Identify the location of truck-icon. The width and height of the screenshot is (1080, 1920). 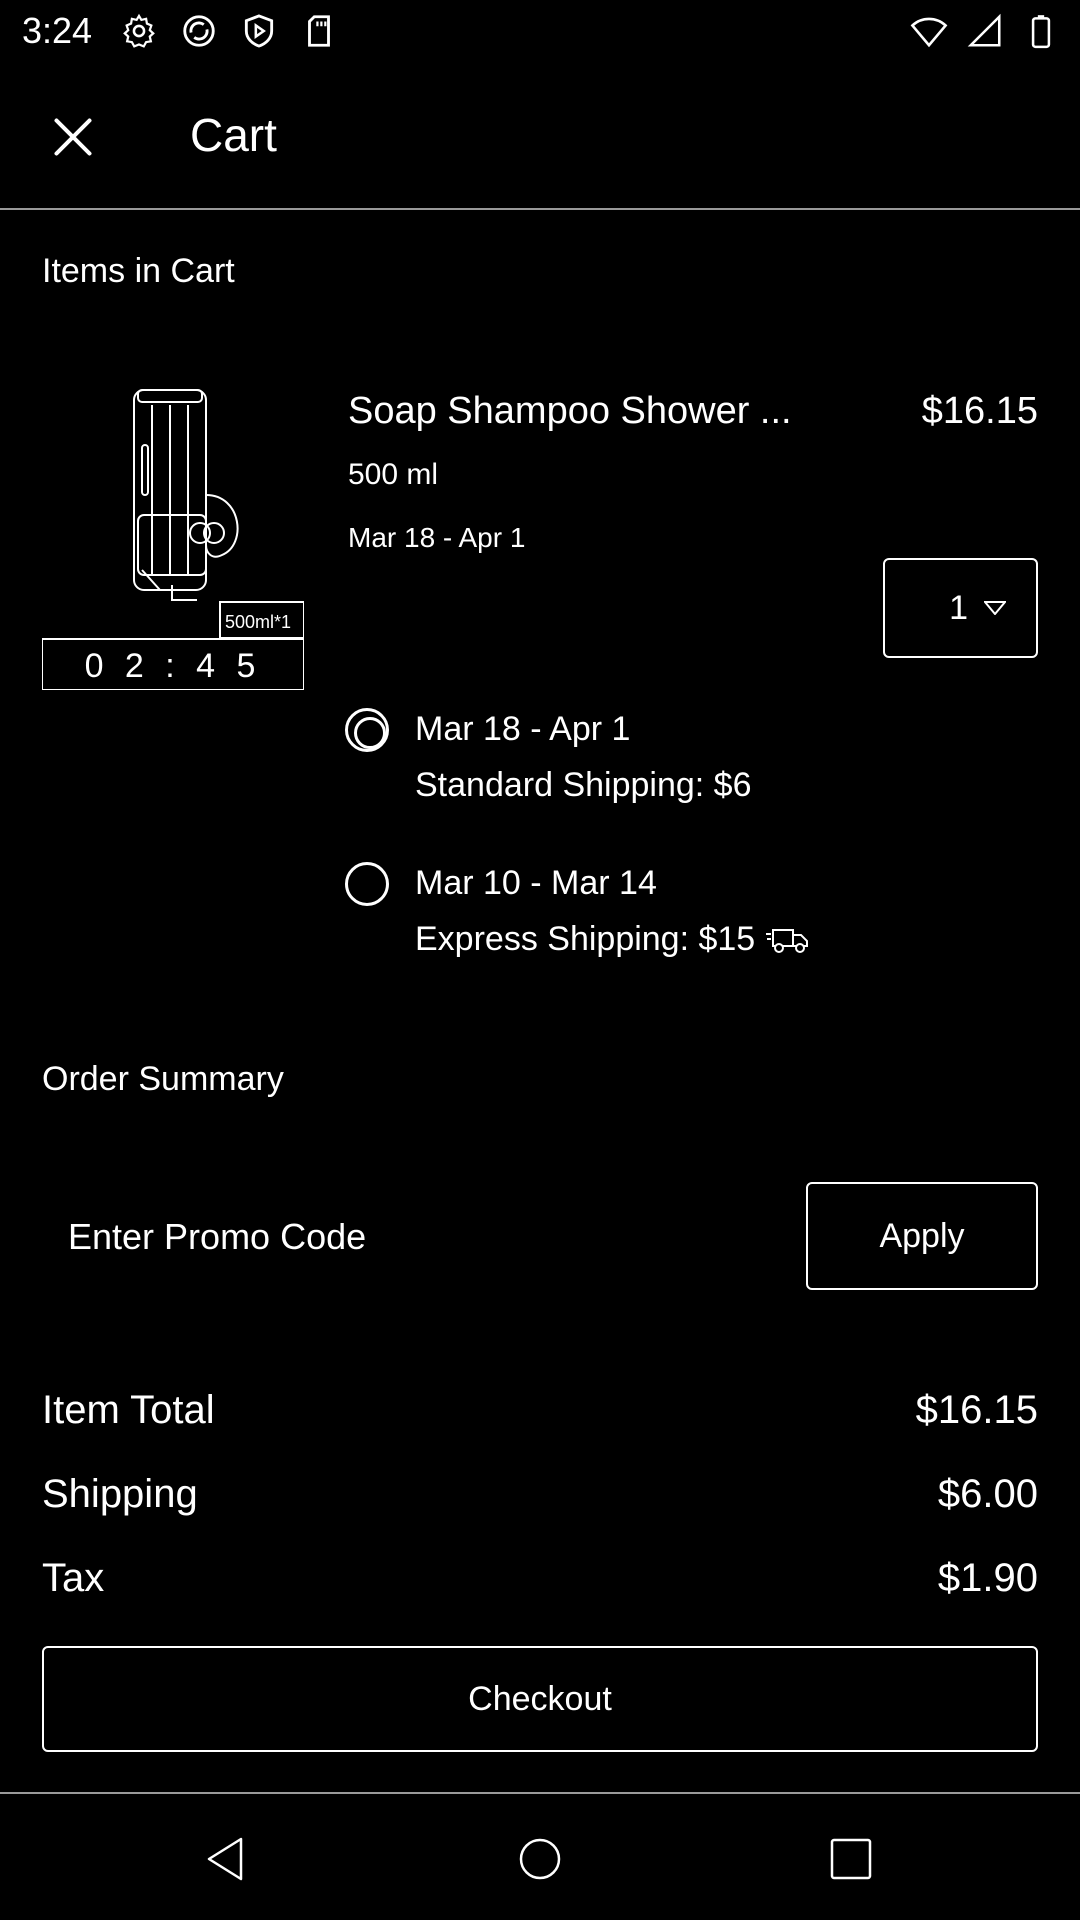
(787, 940).